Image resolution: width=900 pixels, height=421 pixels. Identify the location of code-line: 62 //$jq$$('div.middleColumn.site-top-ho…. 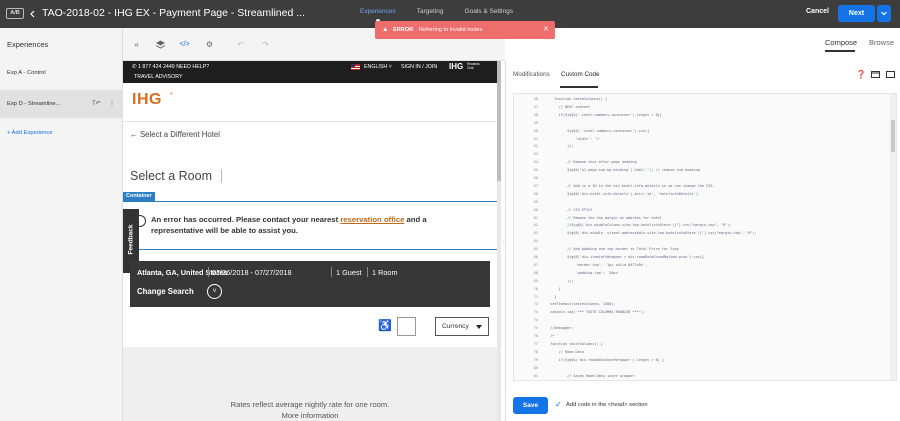
(700, 225).